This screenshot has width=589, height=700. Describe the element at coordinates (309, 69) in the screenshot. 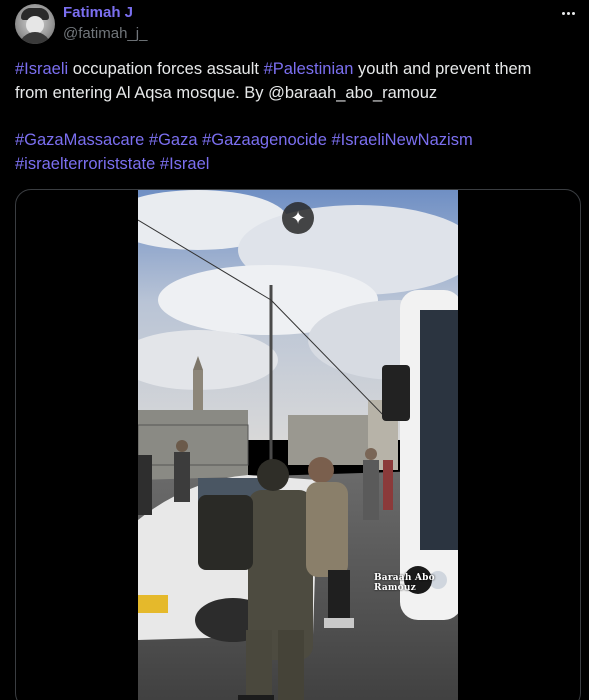

I see `hashtag-palestinian: #Palestinian` at that location.